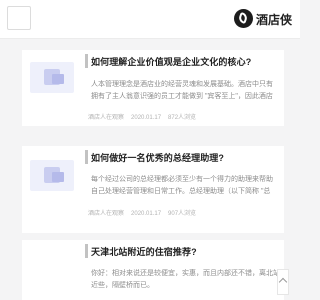 Image resolution: width=320 pixels, height=300 pixels. What do you see at coordinates (182, 214) in the screenshot?
I see `views-count: 907人浏览` at bounding box center [182, 214].